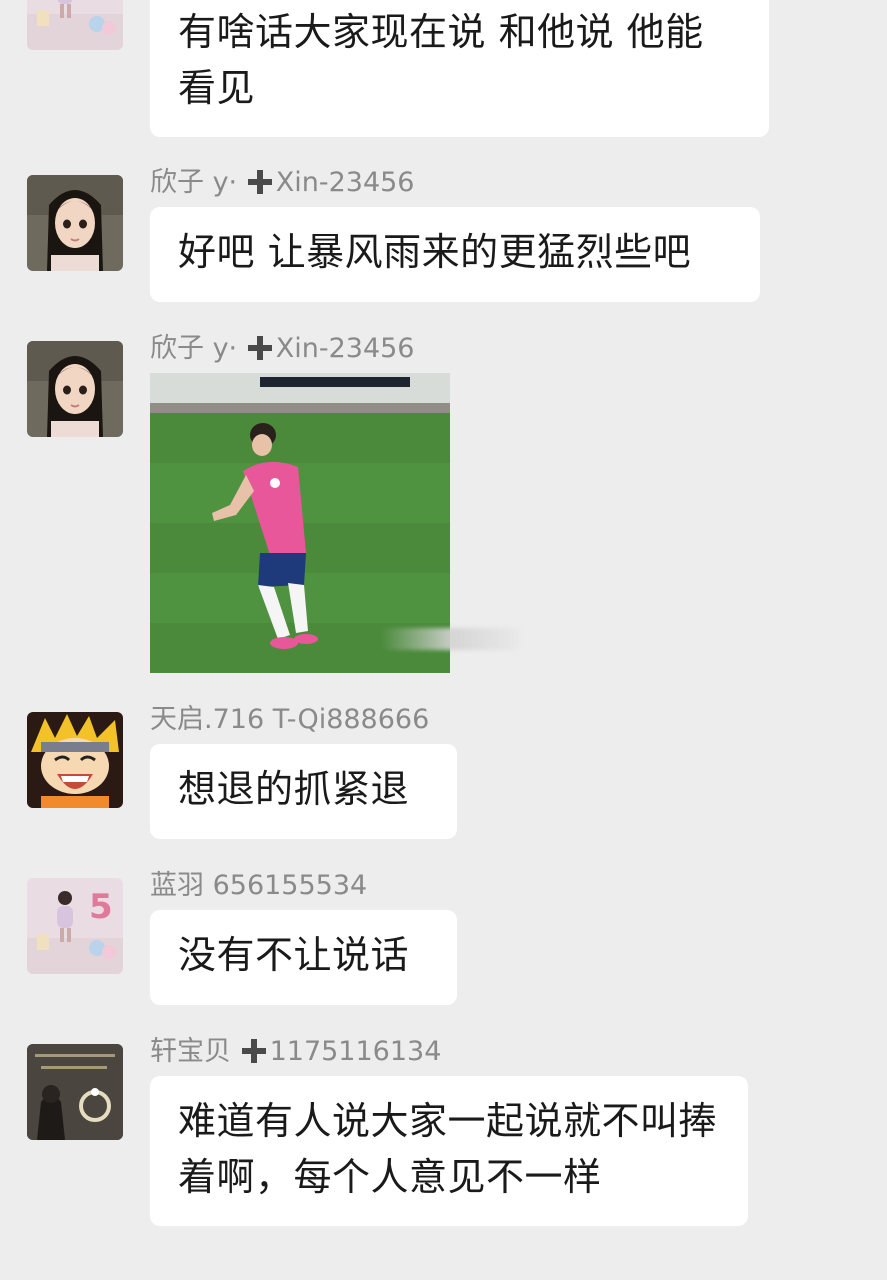  I want to click on sender-name: 蓝羽 656155534, so click(259, 885).